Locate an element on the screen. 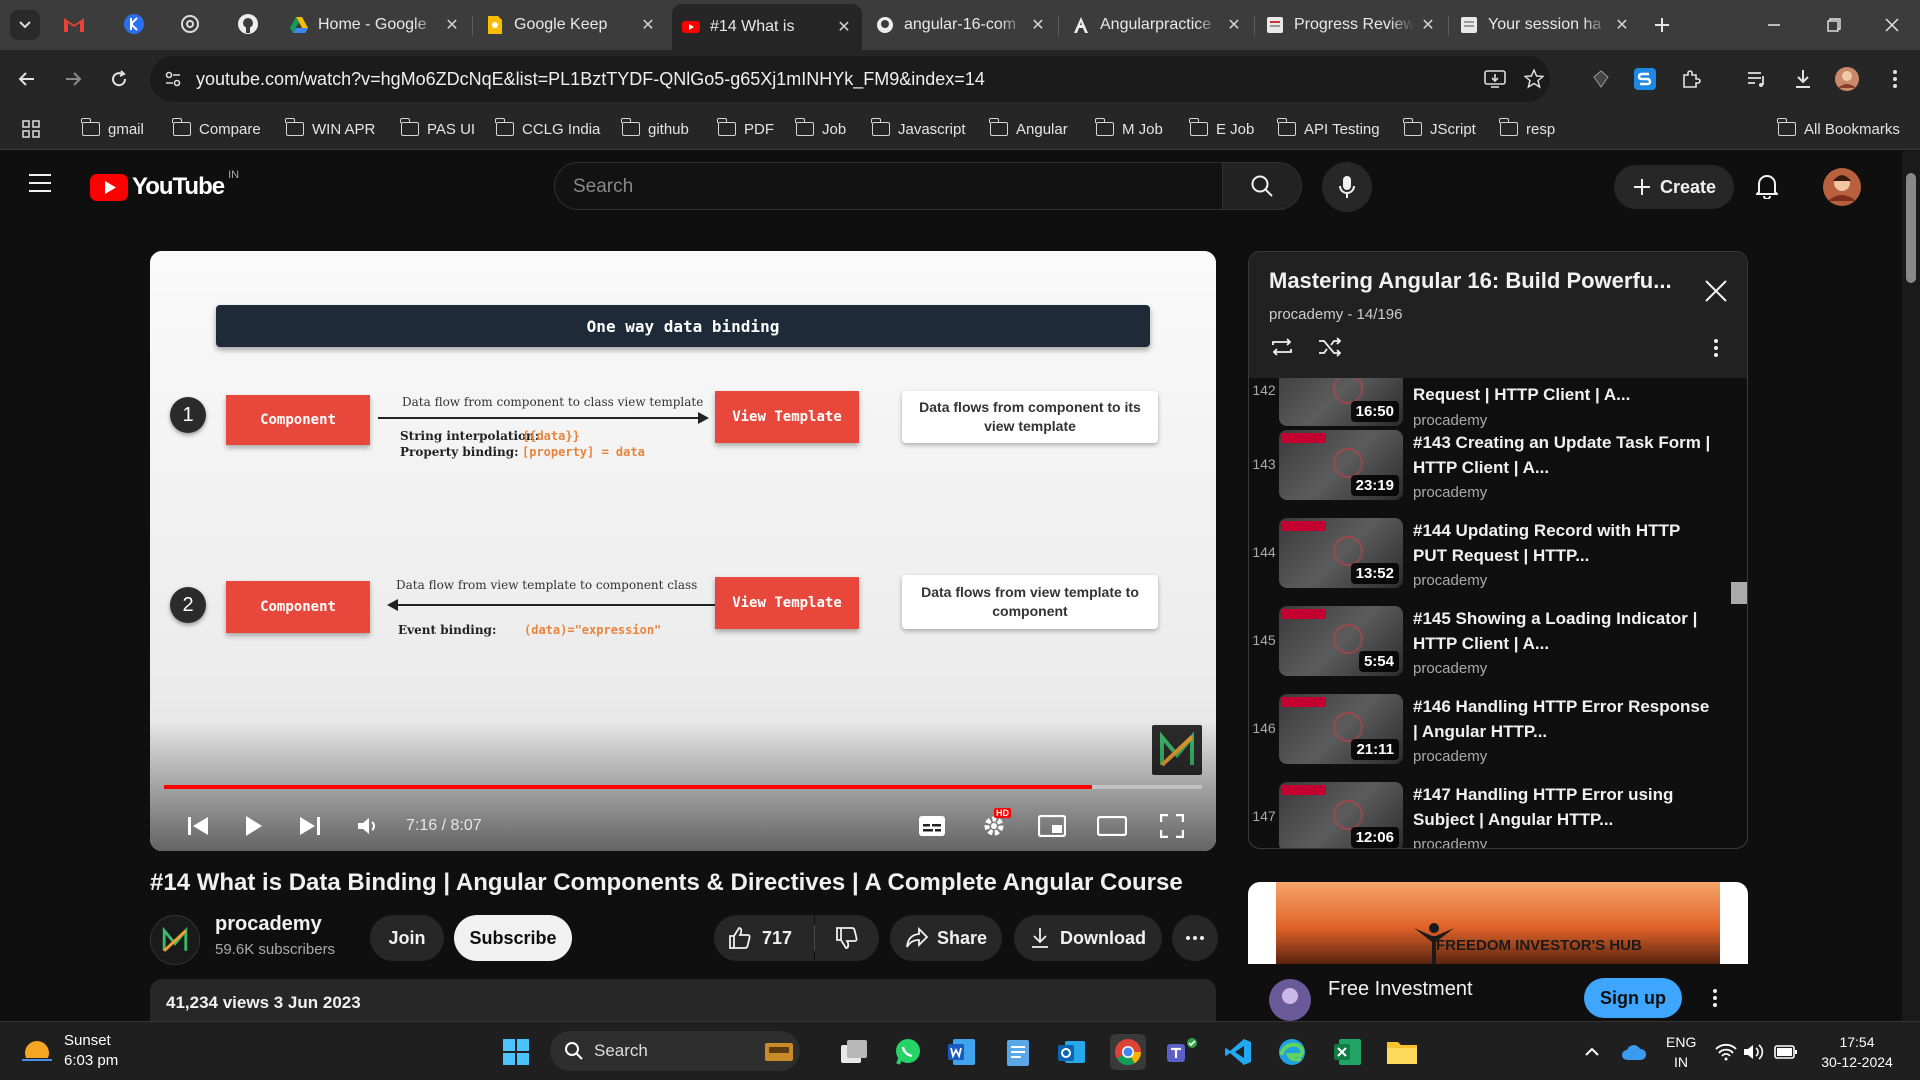 This screenshot has height=1080, width=1920. media-control-button is located at coordinates (1757, 79).